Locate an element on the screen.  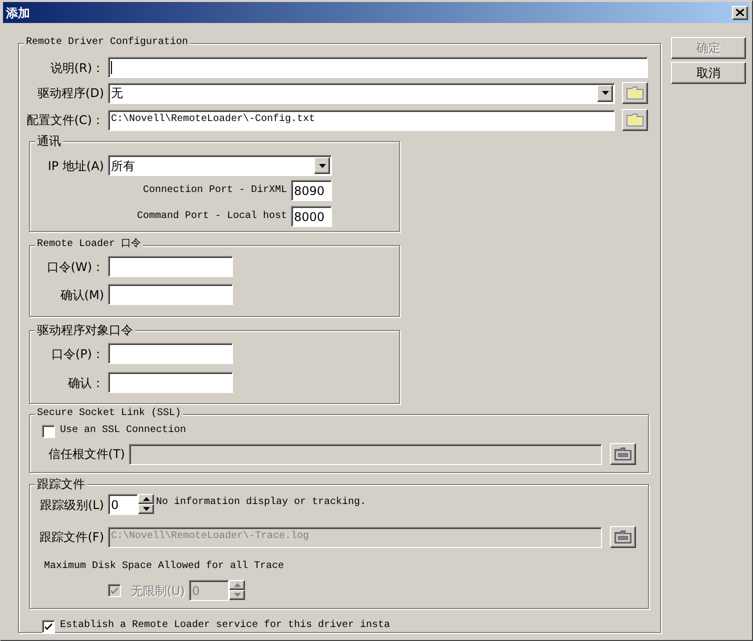
section-label: Maximum Disk Space Allowed for all Trace is located at coordinates (164, 567).